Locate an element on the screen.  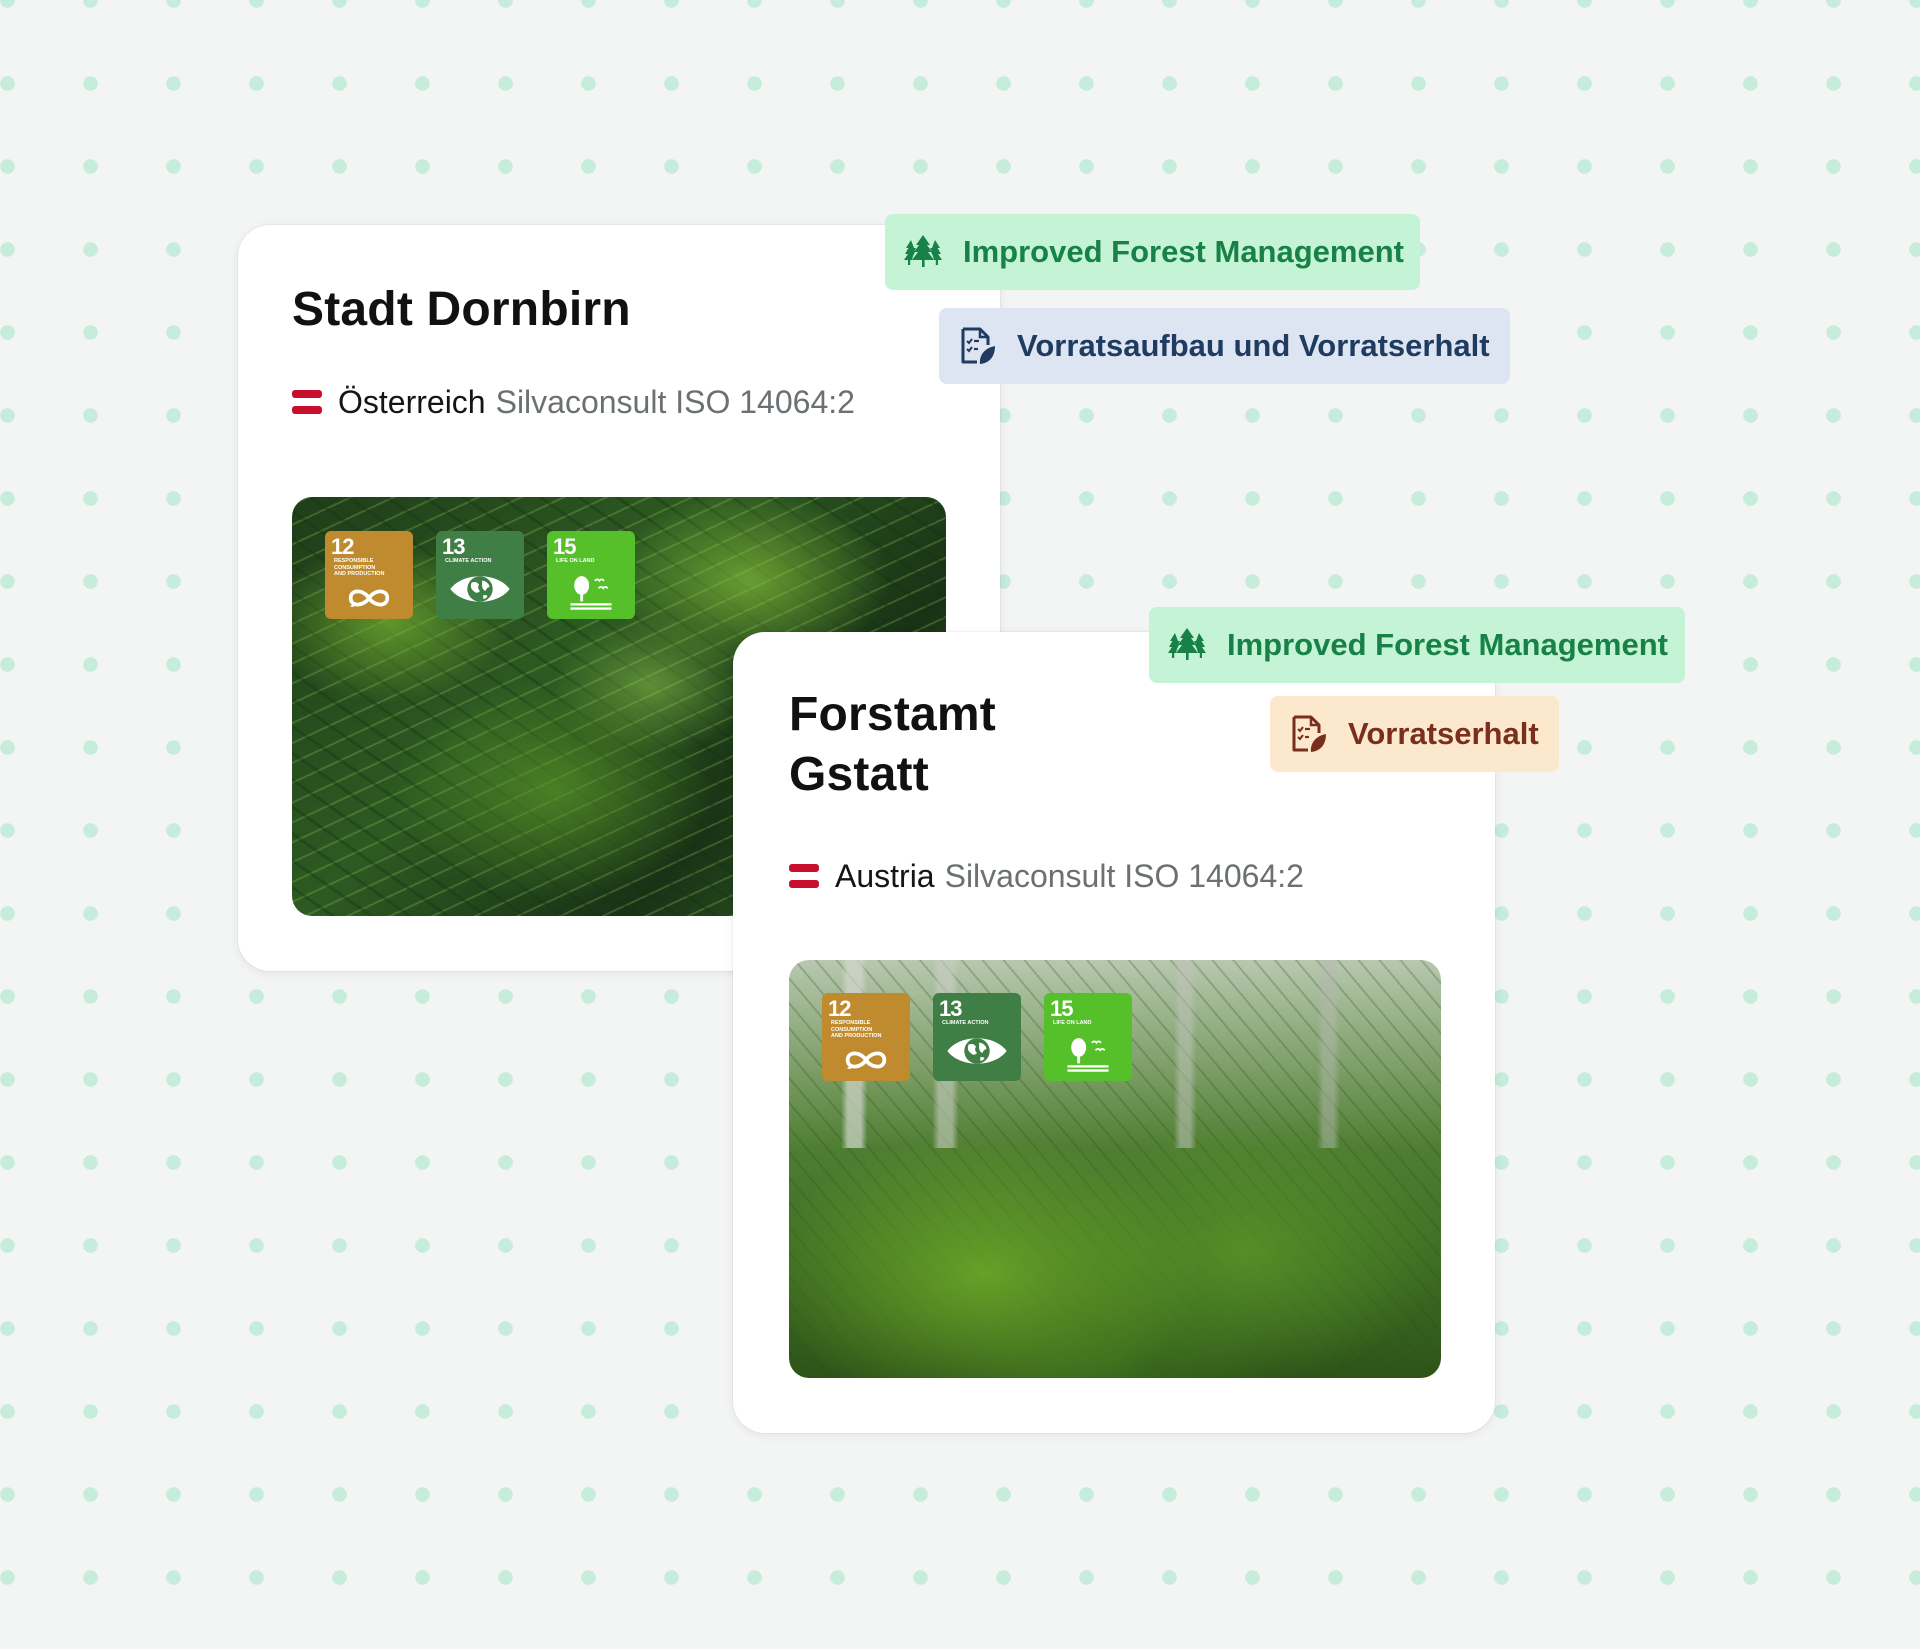
project-meta: Österreich Silvaconsult ISO 14064:2 is located at coordinates (573, 402).